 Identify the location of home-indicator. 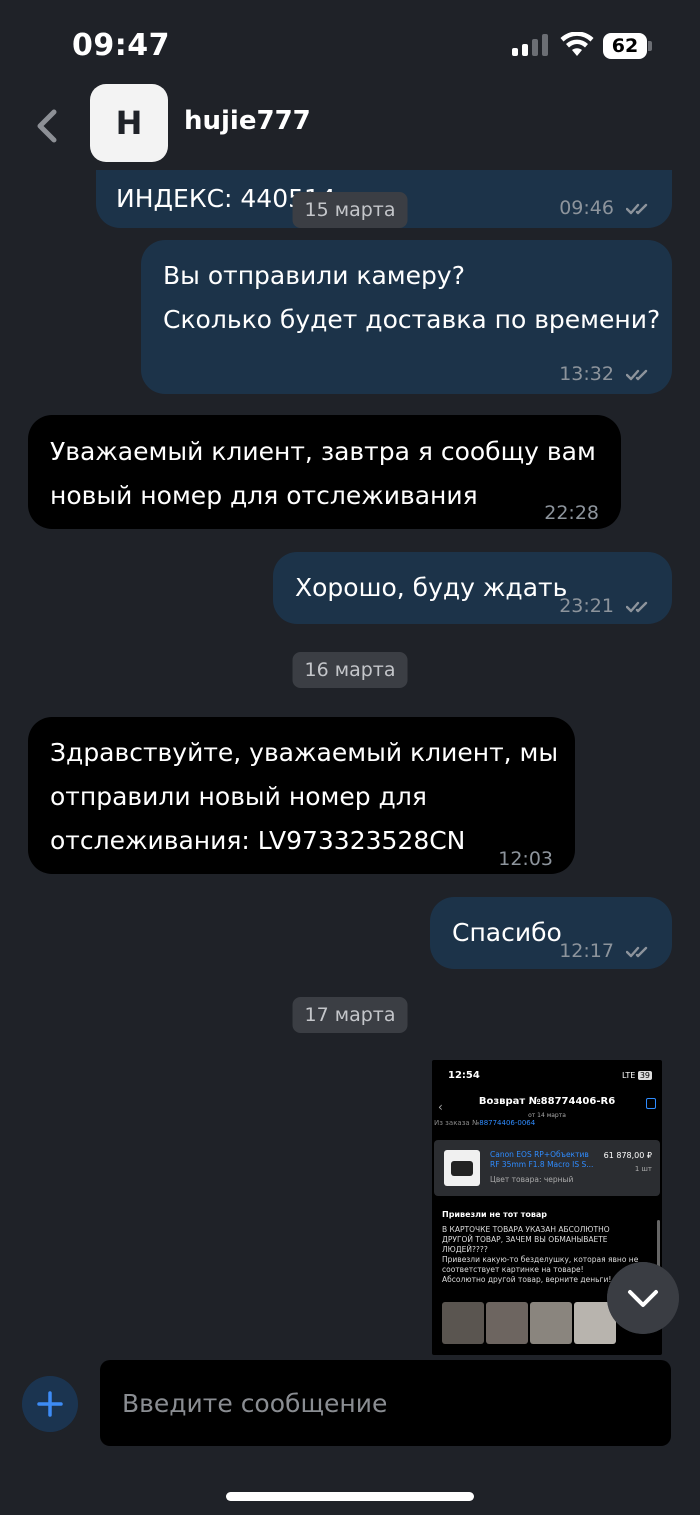
(350, 1496).